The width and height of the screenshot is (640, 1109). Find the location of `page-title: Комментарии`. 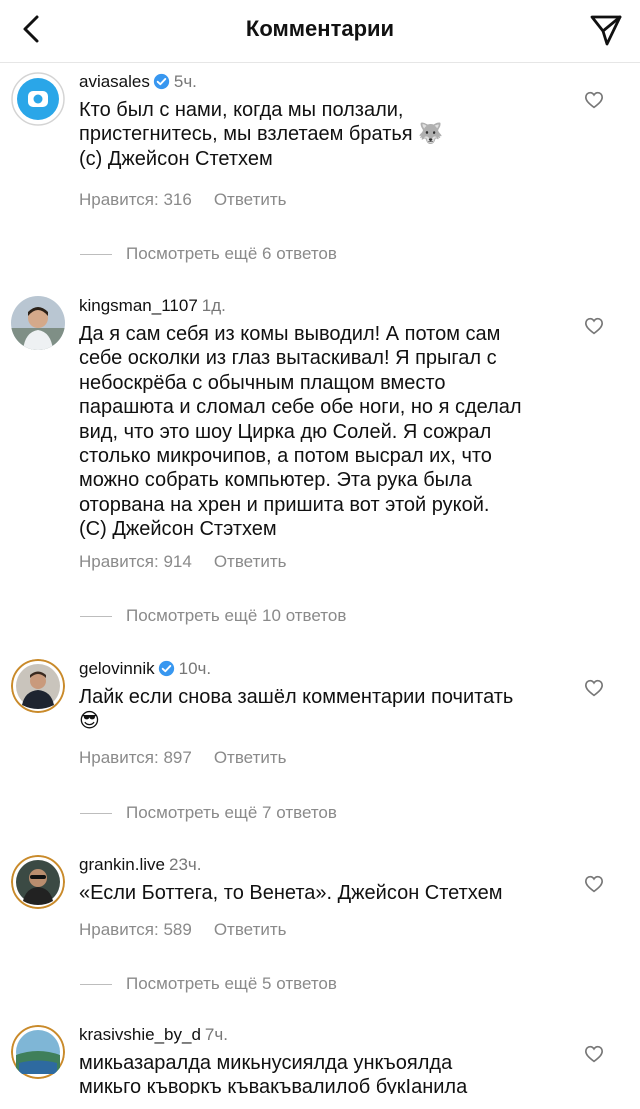

page-title: Комментарии is located at coordinates (320, 28).